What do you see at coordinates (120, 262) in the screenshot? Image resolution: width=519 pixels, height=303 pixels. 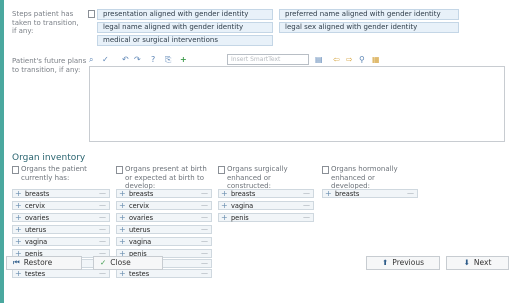 I see `close-label: Close` at bounding box center [120, 262].